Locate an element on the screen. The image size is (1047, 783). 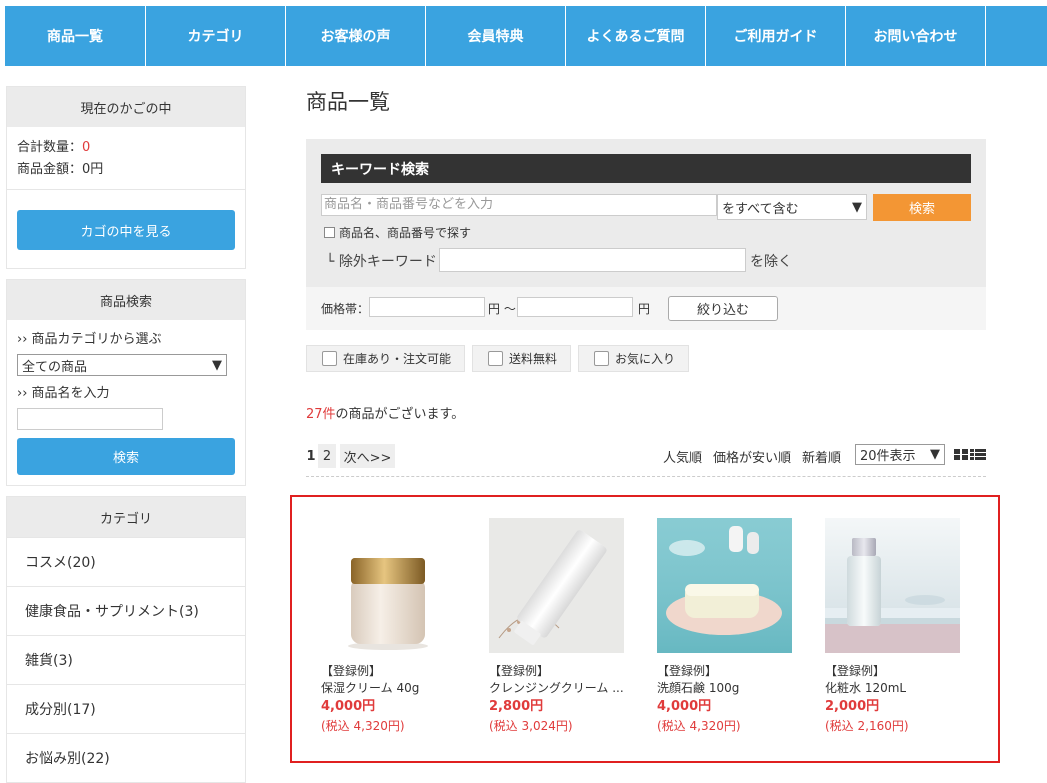
nav-item-guide: ご利用ガイド is located at coordinates (776, 36).